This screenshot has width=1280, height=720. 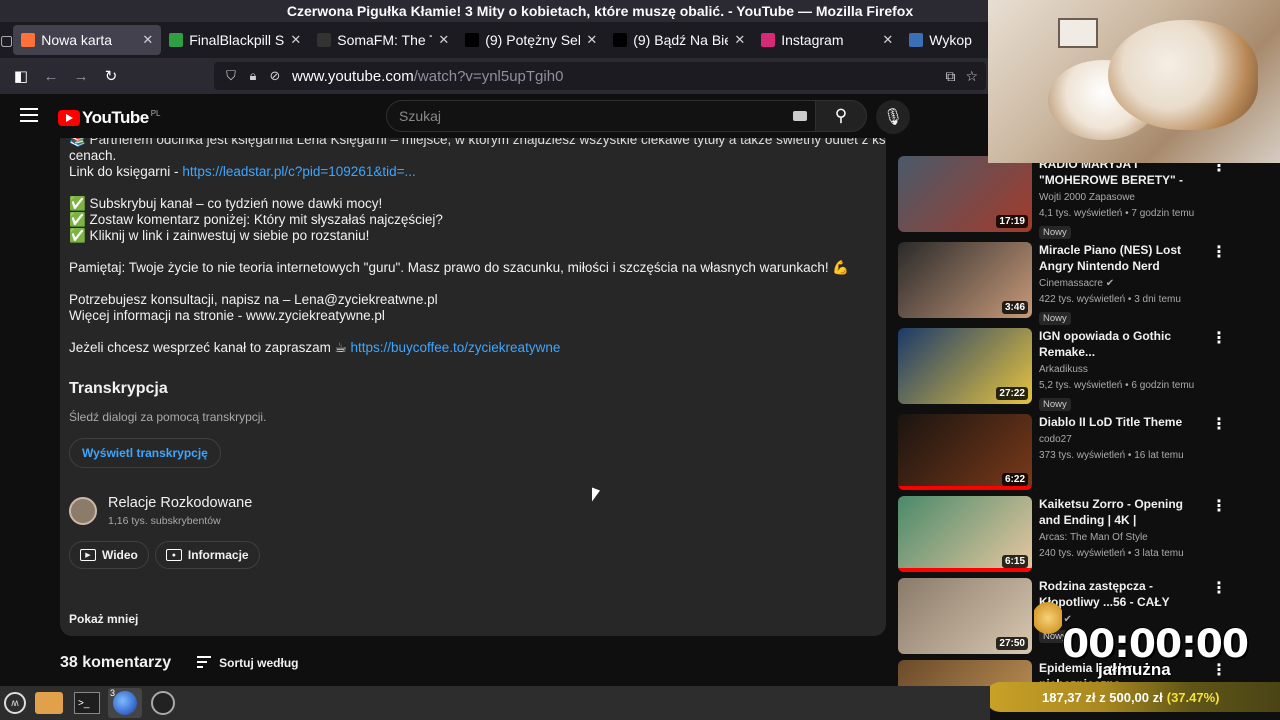 I want to click on video-thumbnail: 6:15, so click(x=965, y=534).